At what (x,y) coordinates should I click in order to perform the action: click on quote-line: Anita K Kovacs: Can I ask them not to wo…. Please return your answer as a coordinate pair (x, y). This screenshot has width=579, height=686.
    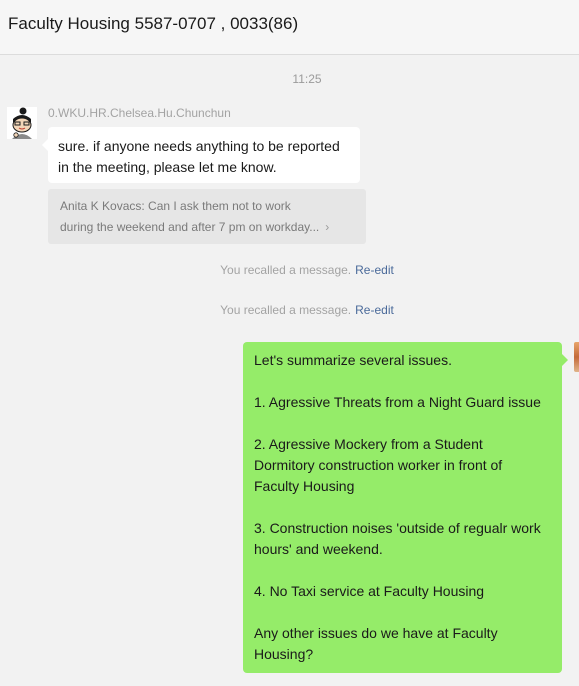
    Looking at the image, I should click on (175, 206).